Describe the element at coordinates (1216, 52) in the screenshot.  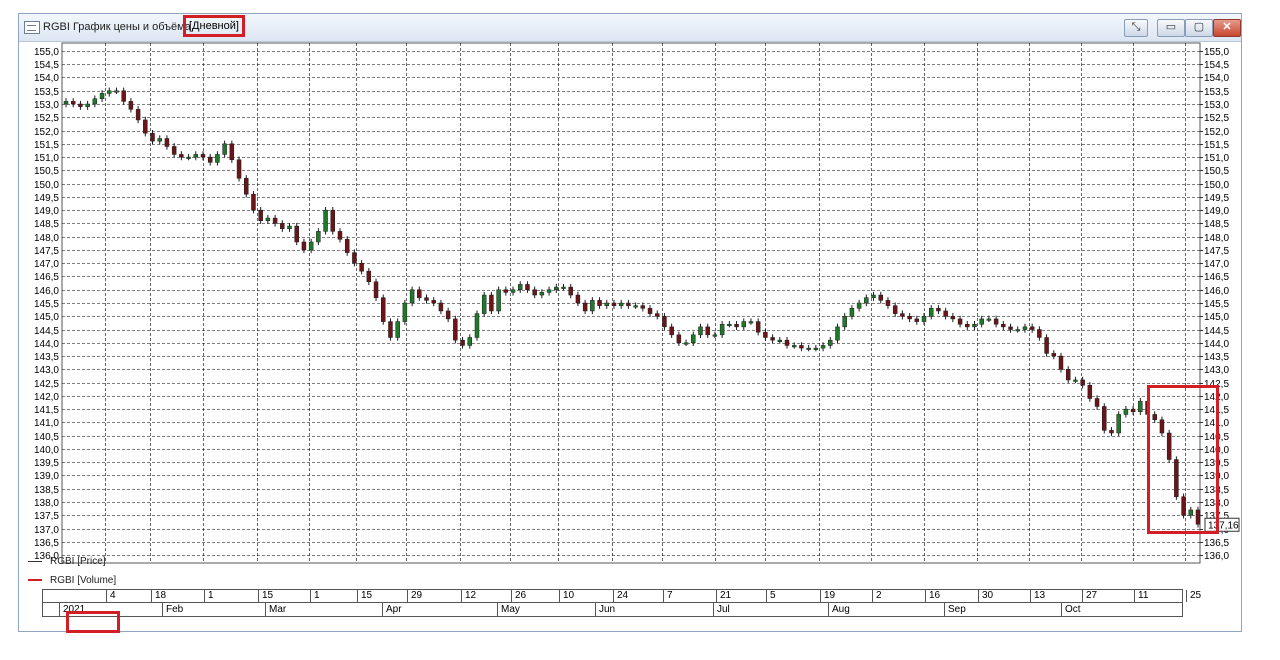
I see `y-tick-label-right: 155,0` at that location.